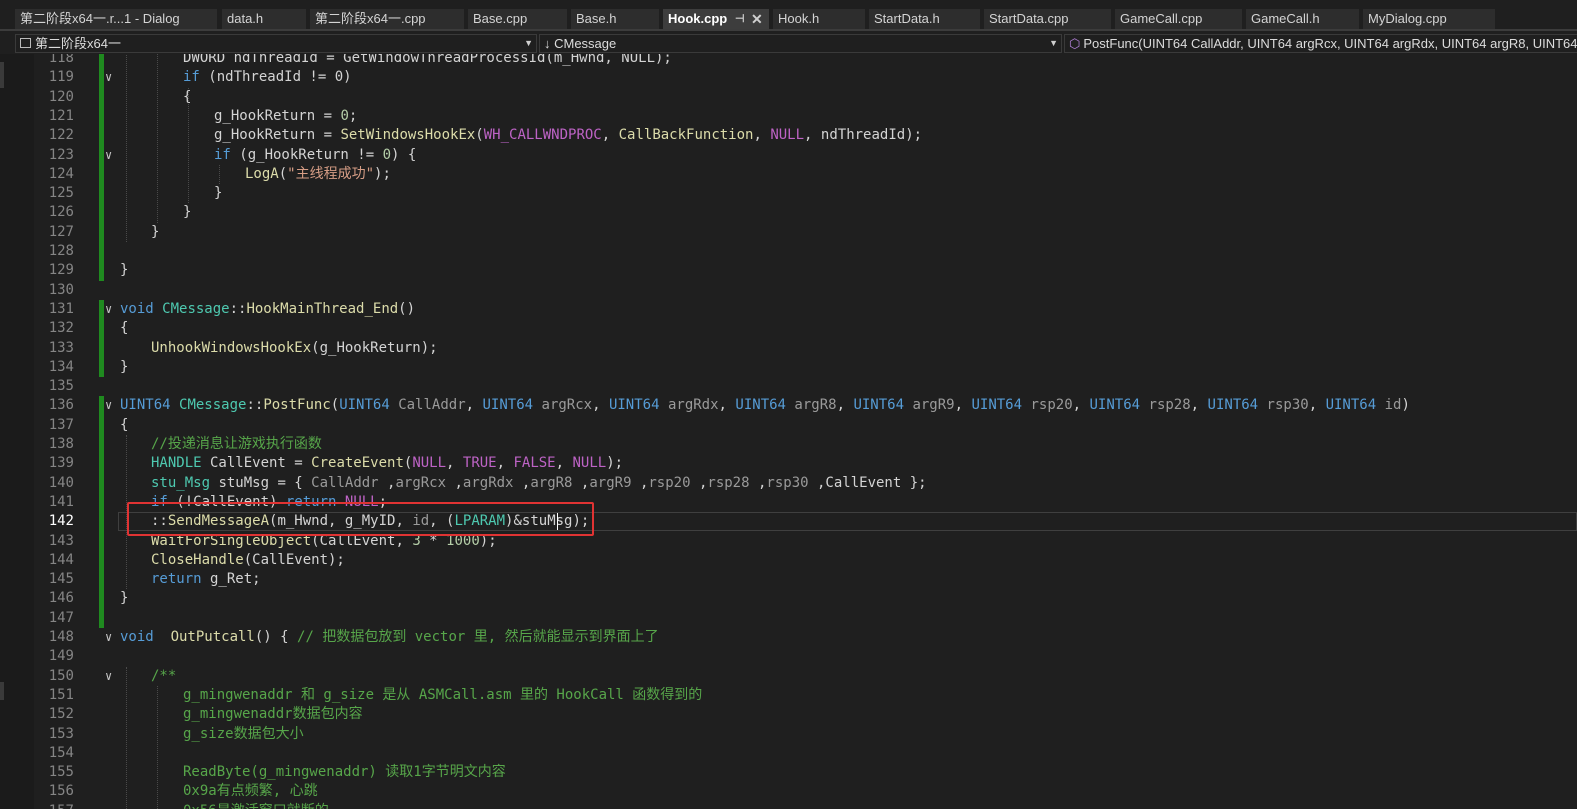  Describe the element at coordinates (615, 463) in the screenshot. I see `code-token: );` at that location.